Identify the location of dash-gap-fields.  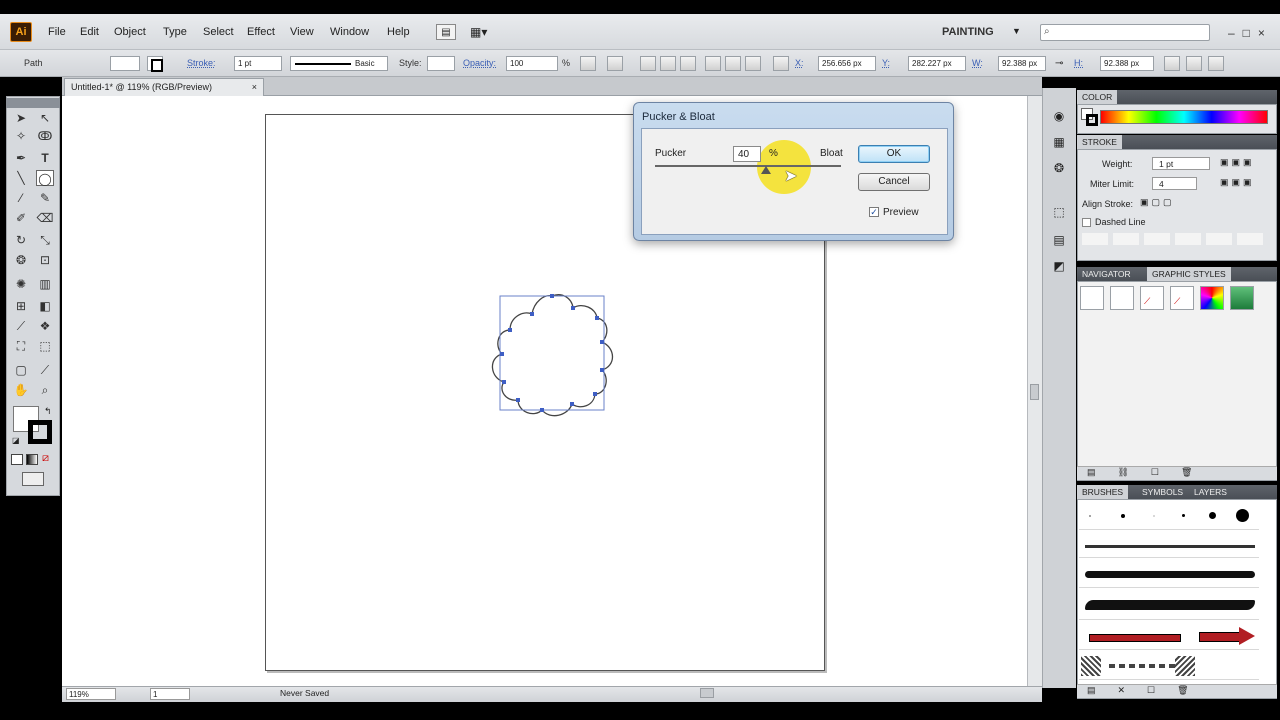
(1175, 239).